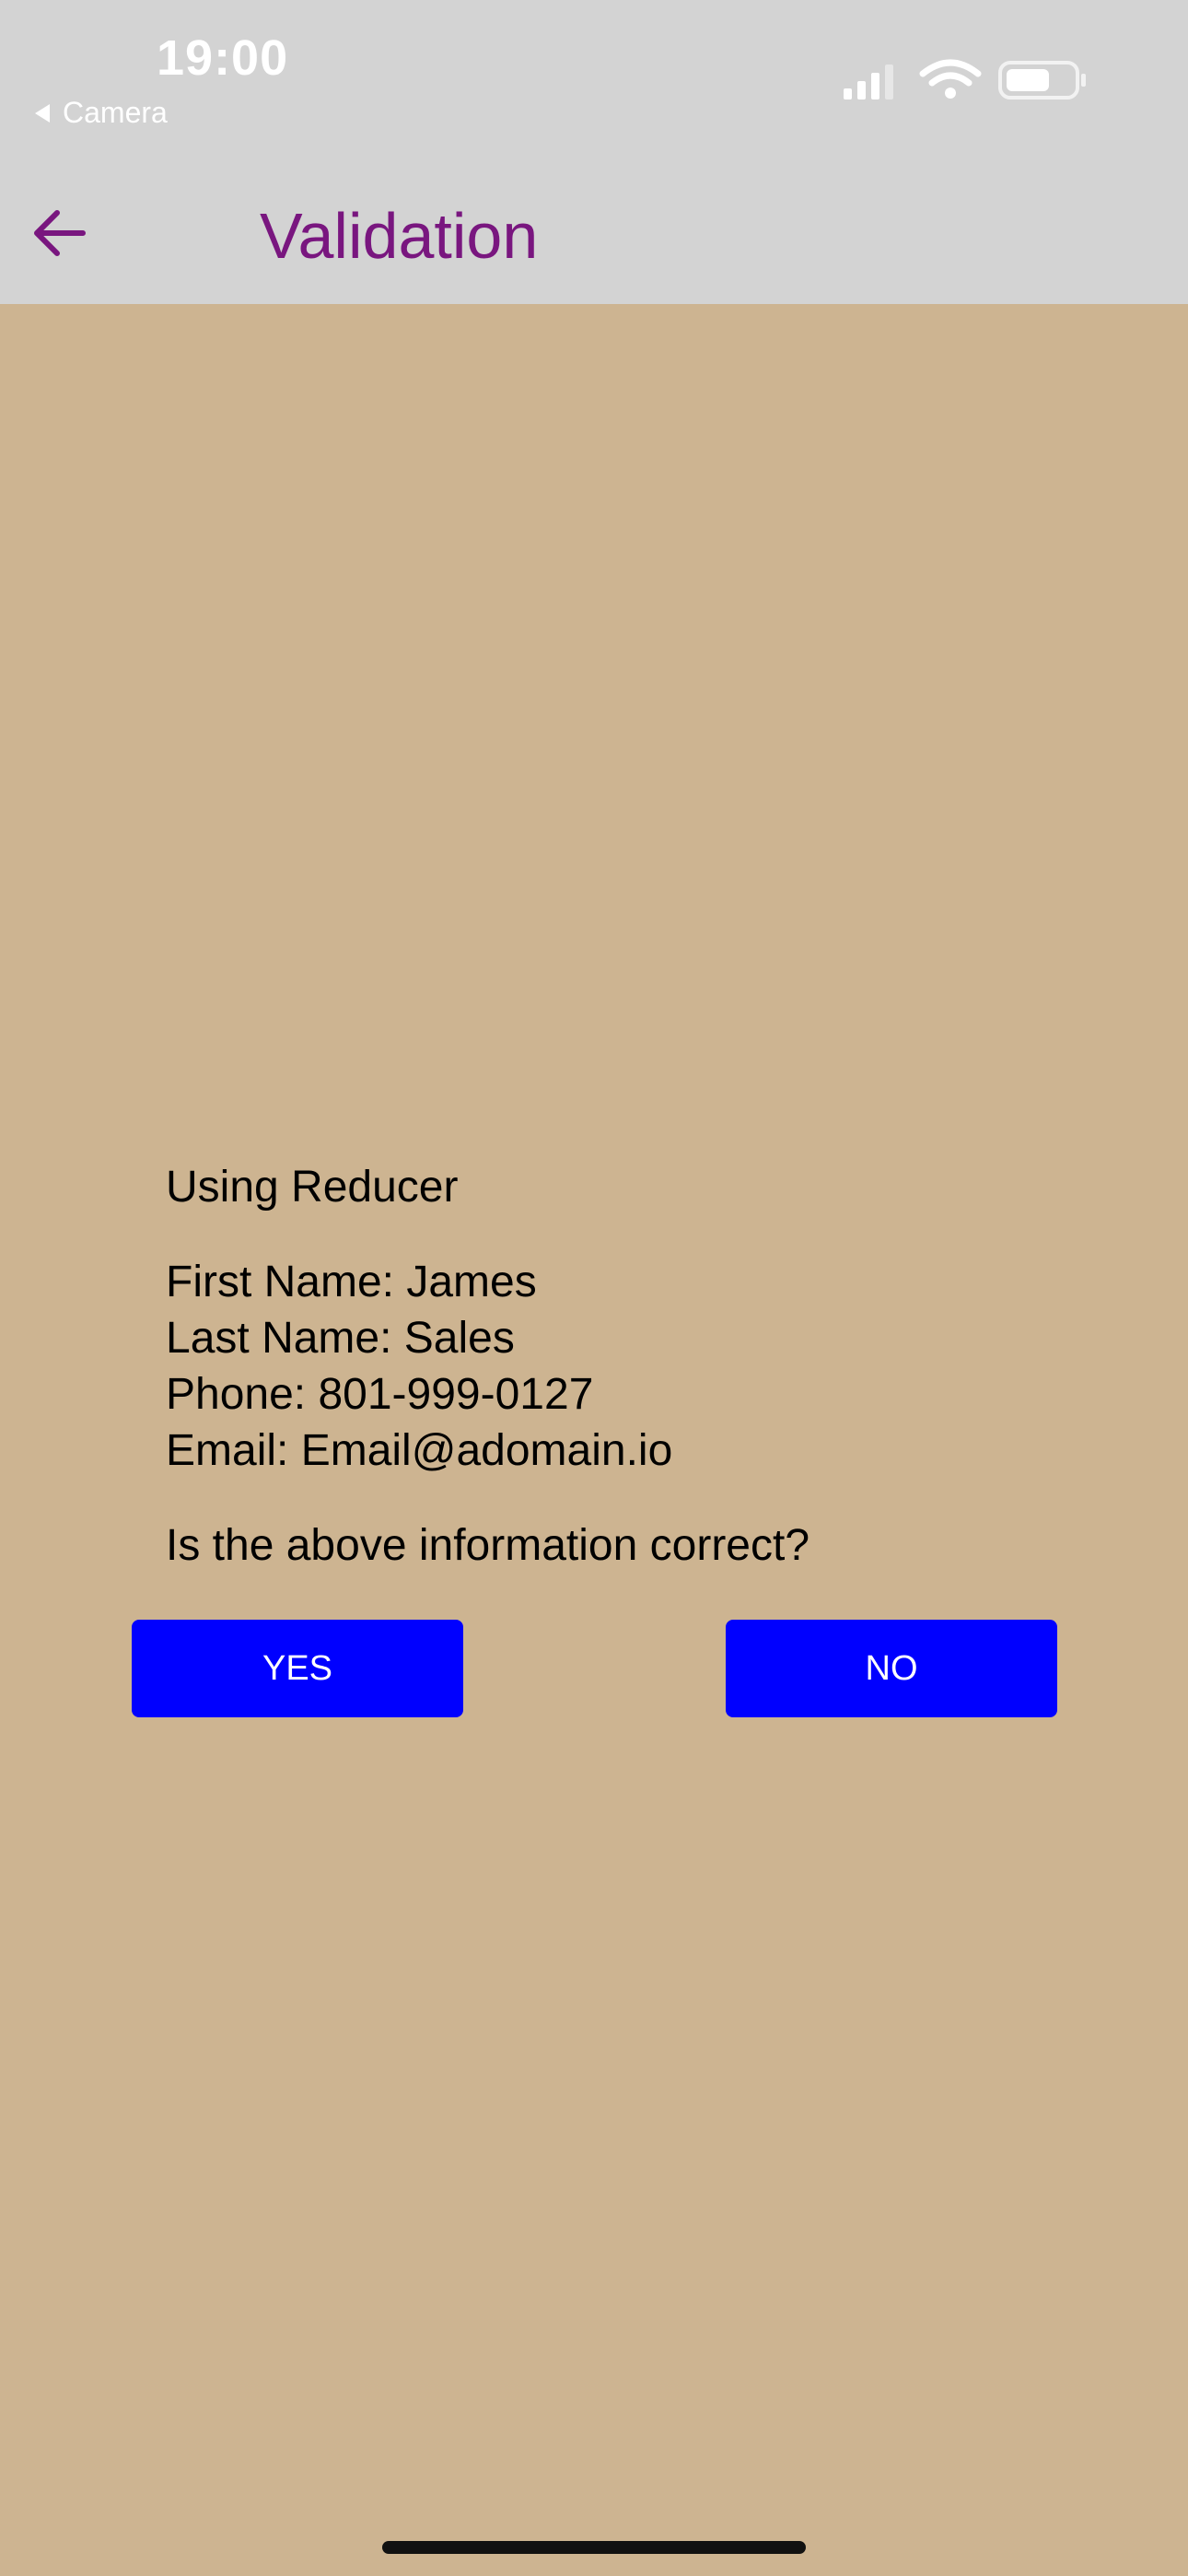  What do you see at coordinates (419, 1450) in the screenshot?
I see `email-line: Email: Email@adomain.io` at bounding box center [419, 1450].